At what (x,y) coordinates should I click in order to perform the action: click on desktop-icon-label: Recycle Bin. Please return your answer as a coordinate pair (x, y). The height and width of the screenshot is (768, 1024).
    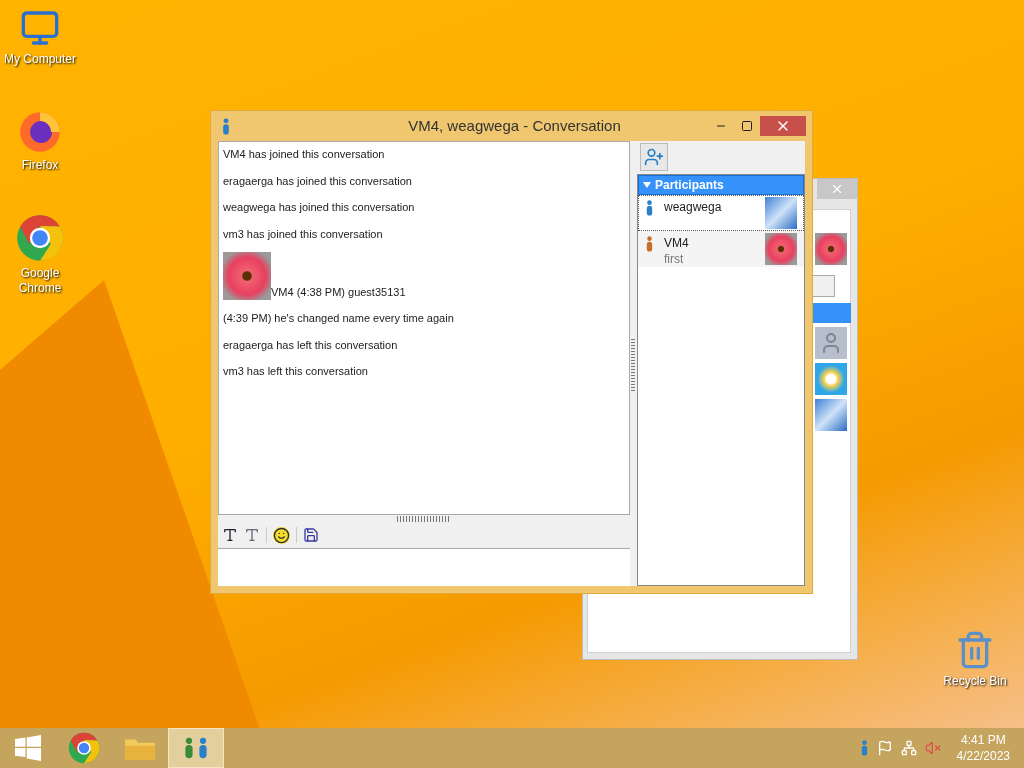
    Looking at the image, I should click on (975, 681).